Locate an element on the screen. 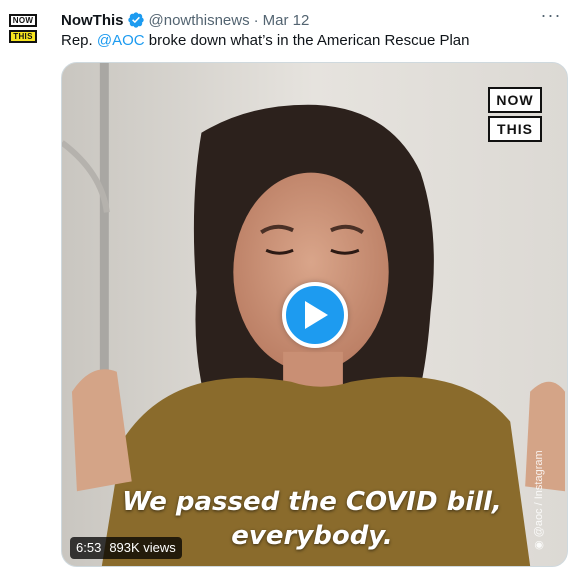  verified-badge-icon is located at coordinates (135, 20).